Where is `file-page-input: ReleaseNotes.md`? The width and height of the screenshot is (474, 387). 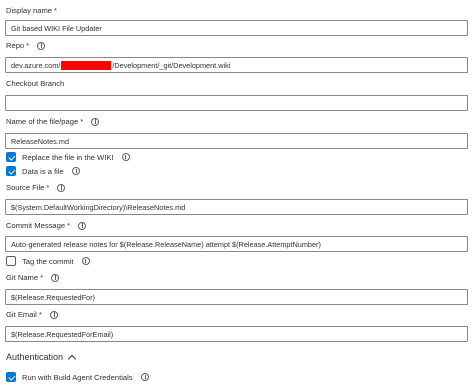 file-page-input: ReleaseNotes.md is located at coordinates (236, 141).